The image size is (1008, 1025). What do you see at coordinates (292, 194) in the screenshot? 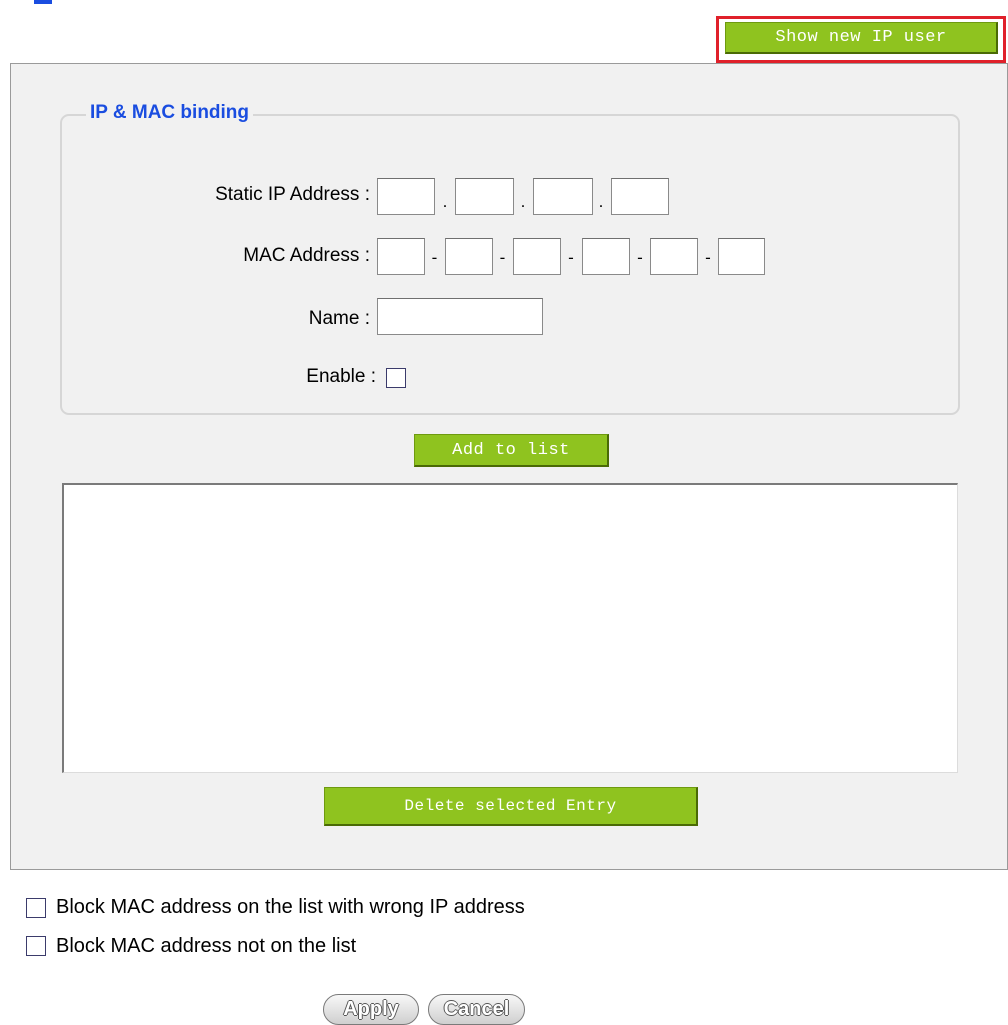
I see `static-ip-label: Static IP Address :` at bounding box center [292, 194].